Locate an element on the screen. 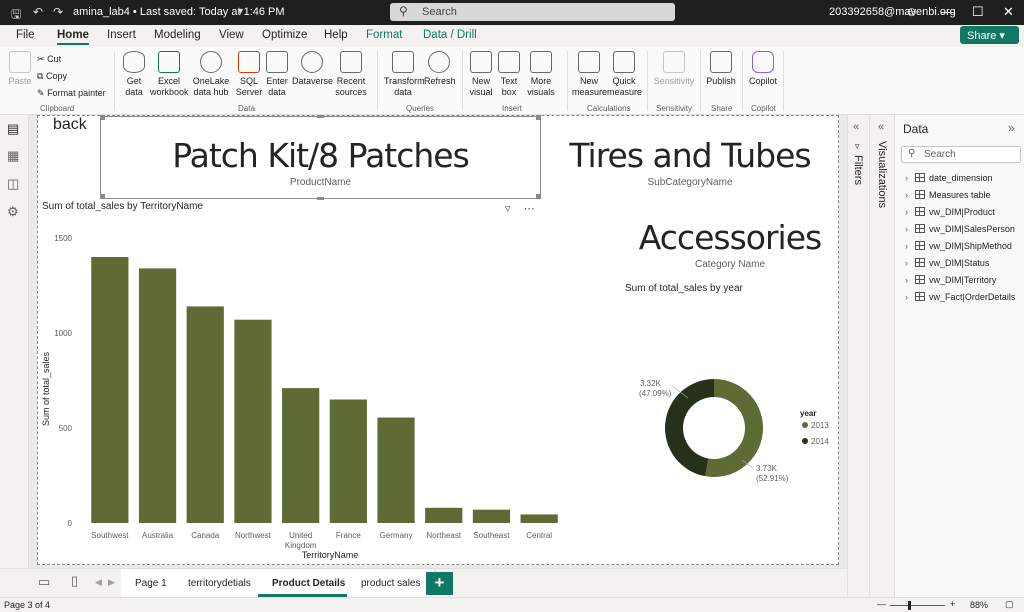 This screenshot has height=612, width=1024. redo-icon: ↷ is located at coordinates (58, 12).